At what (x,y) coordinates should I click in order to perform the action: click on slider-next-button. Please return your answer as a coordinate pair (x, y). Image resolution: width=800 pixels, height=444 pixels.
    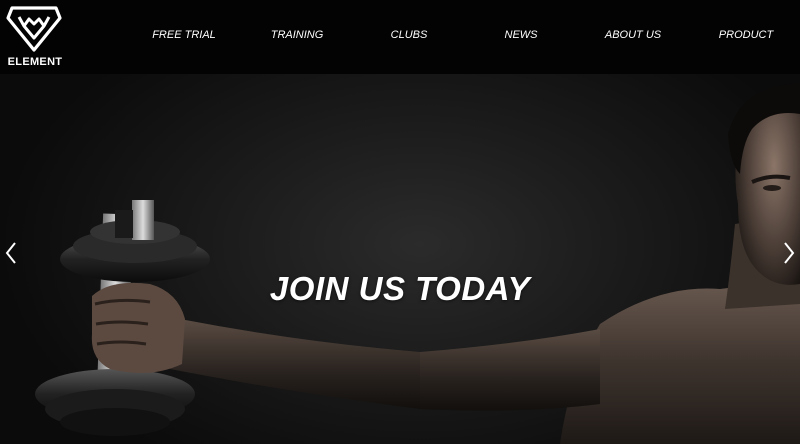
    Looking at the image, I should click on (788, 253).